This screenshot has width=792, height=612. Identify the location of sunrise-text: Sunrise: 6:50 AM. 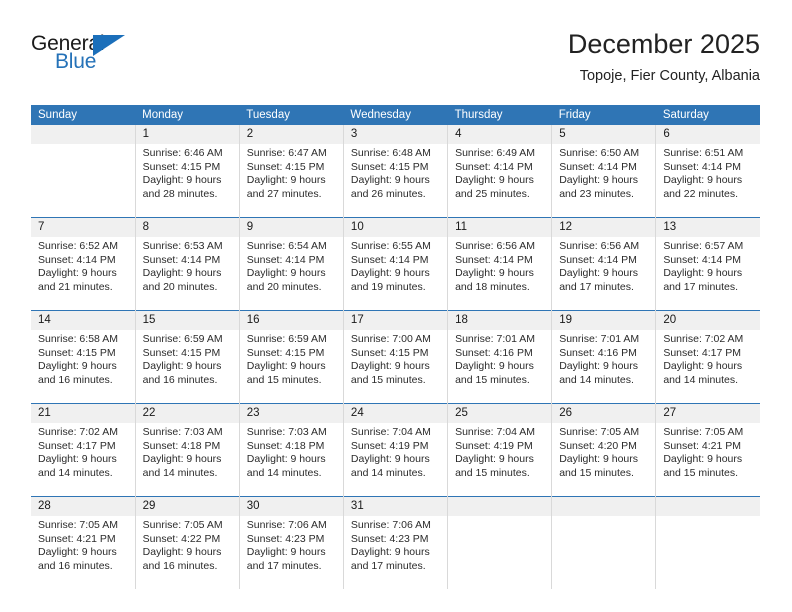
(599, 153).